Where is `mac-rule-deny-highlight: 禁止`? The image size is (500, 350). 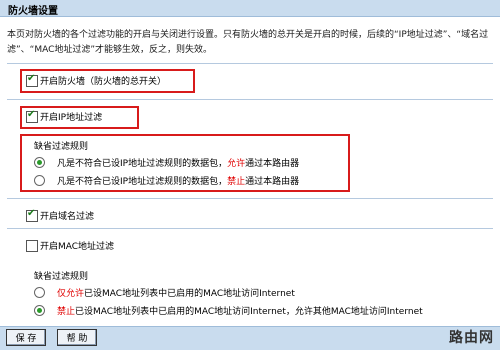
mac-rule-deny-highlight: 禁止 is located at coordinates (66, 312).